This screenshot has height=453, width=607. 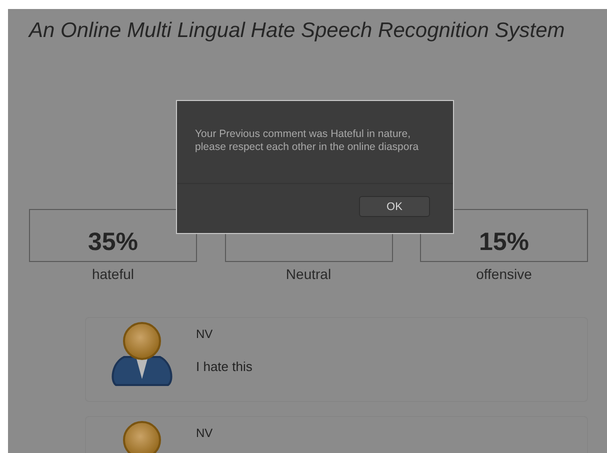 I want to click on dialog-message: Your Previous comment was Hateful in nature, please respect each other in the online diaspora, so click(x=315, y=142).